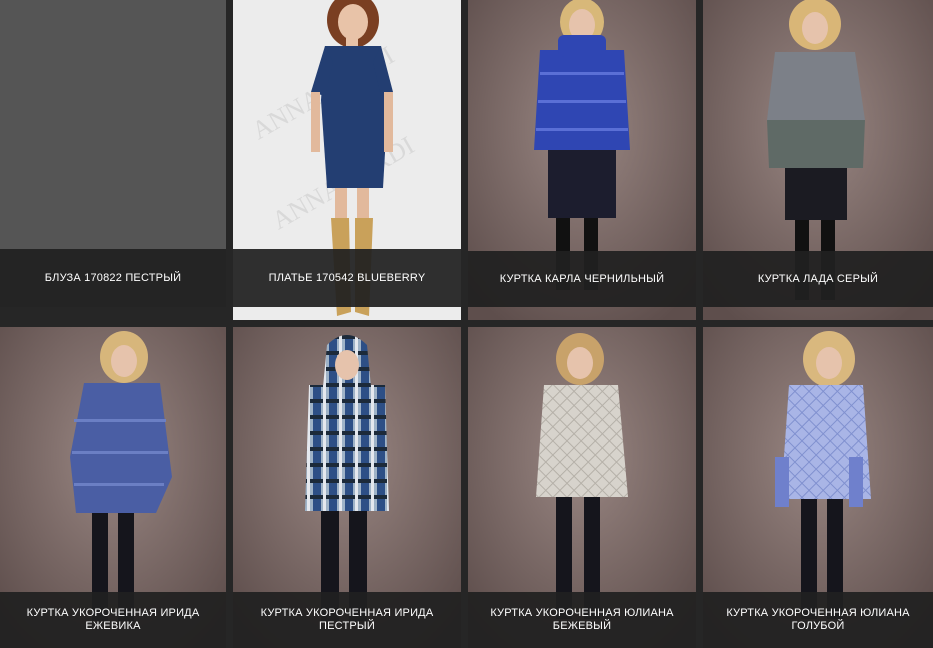  Describe the element at coordinates (113, 620) in the screenshot. I see `product-title: КУРТКА УКОРОЧЕННАЯ ИРИДА ЕЖЕВИКА` at that location.